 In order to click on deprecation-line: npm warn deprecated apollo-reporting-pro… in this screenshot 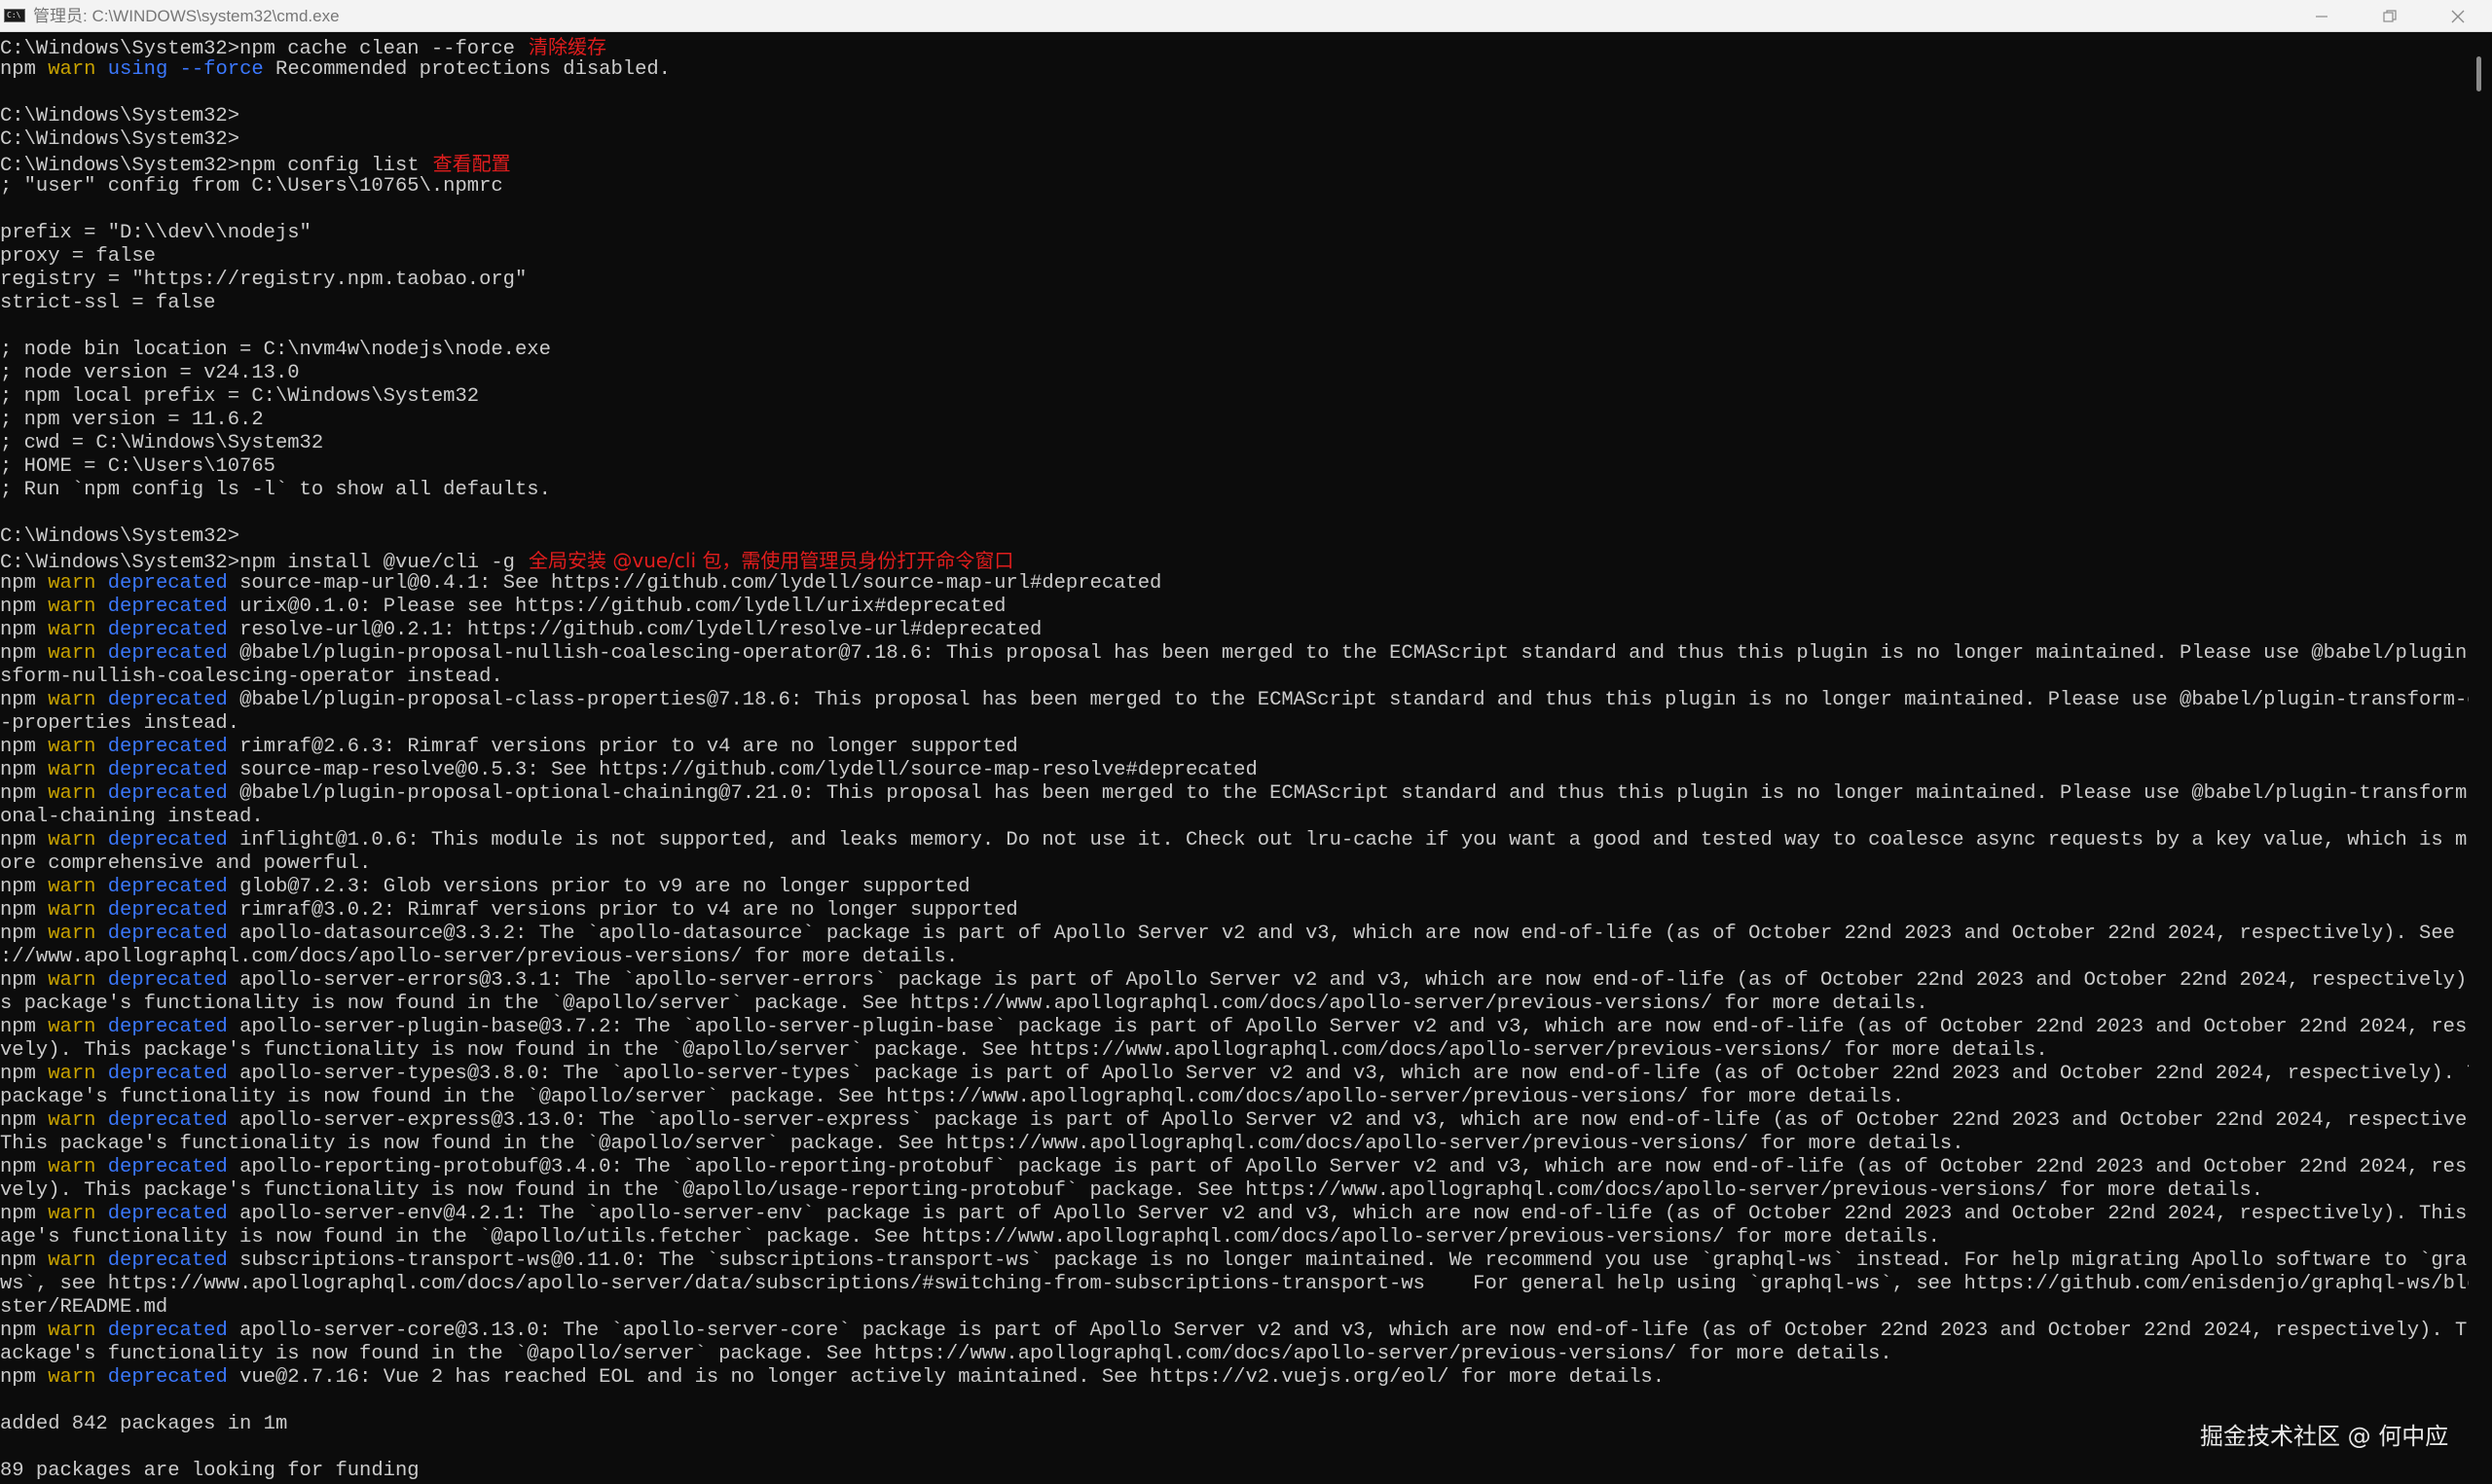, I will do `click(1234, 1168)`.